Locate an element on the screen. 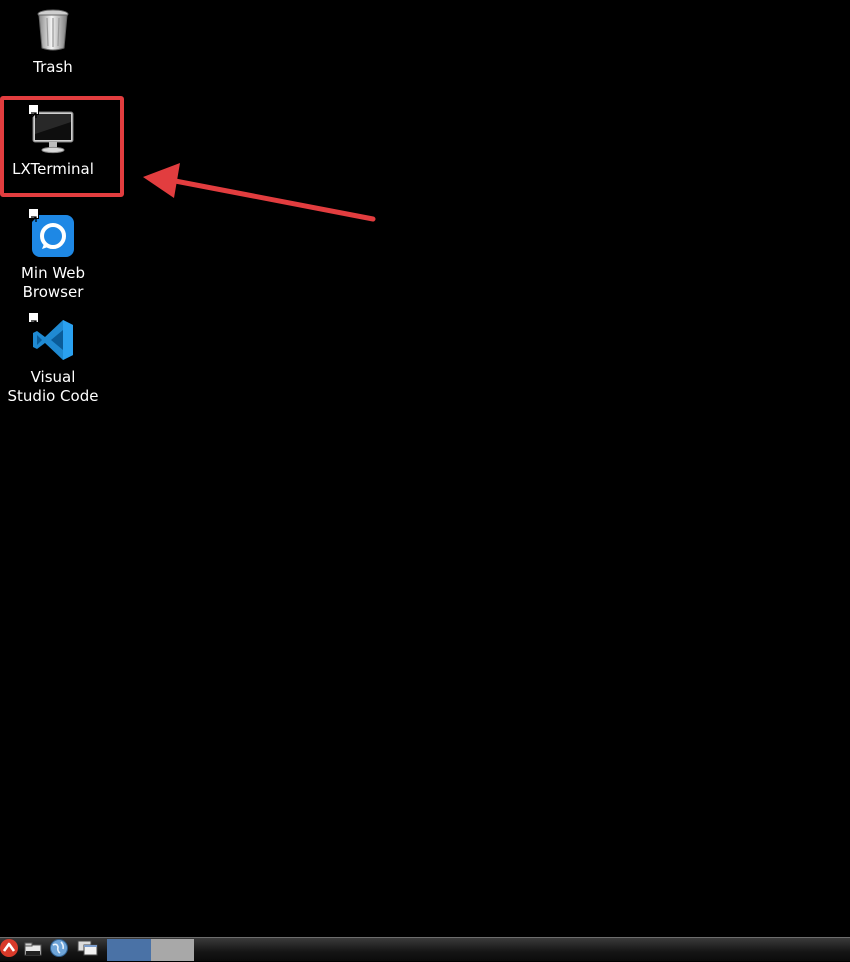 The image size is (850, 962). window-switcher-icon is located at coordinates (88, 950).